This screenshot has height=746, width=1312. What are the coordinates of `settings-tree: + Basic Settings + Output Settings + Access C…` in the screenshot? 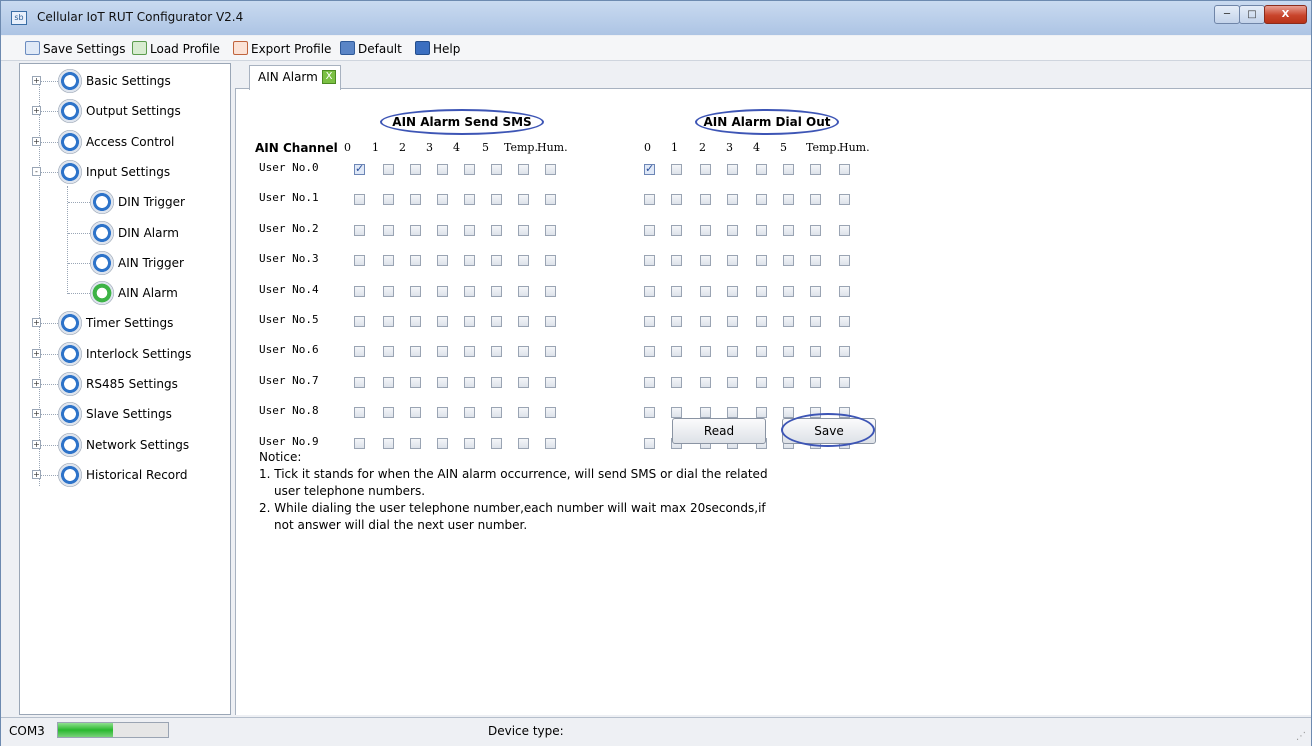 It's located at (125, 389).